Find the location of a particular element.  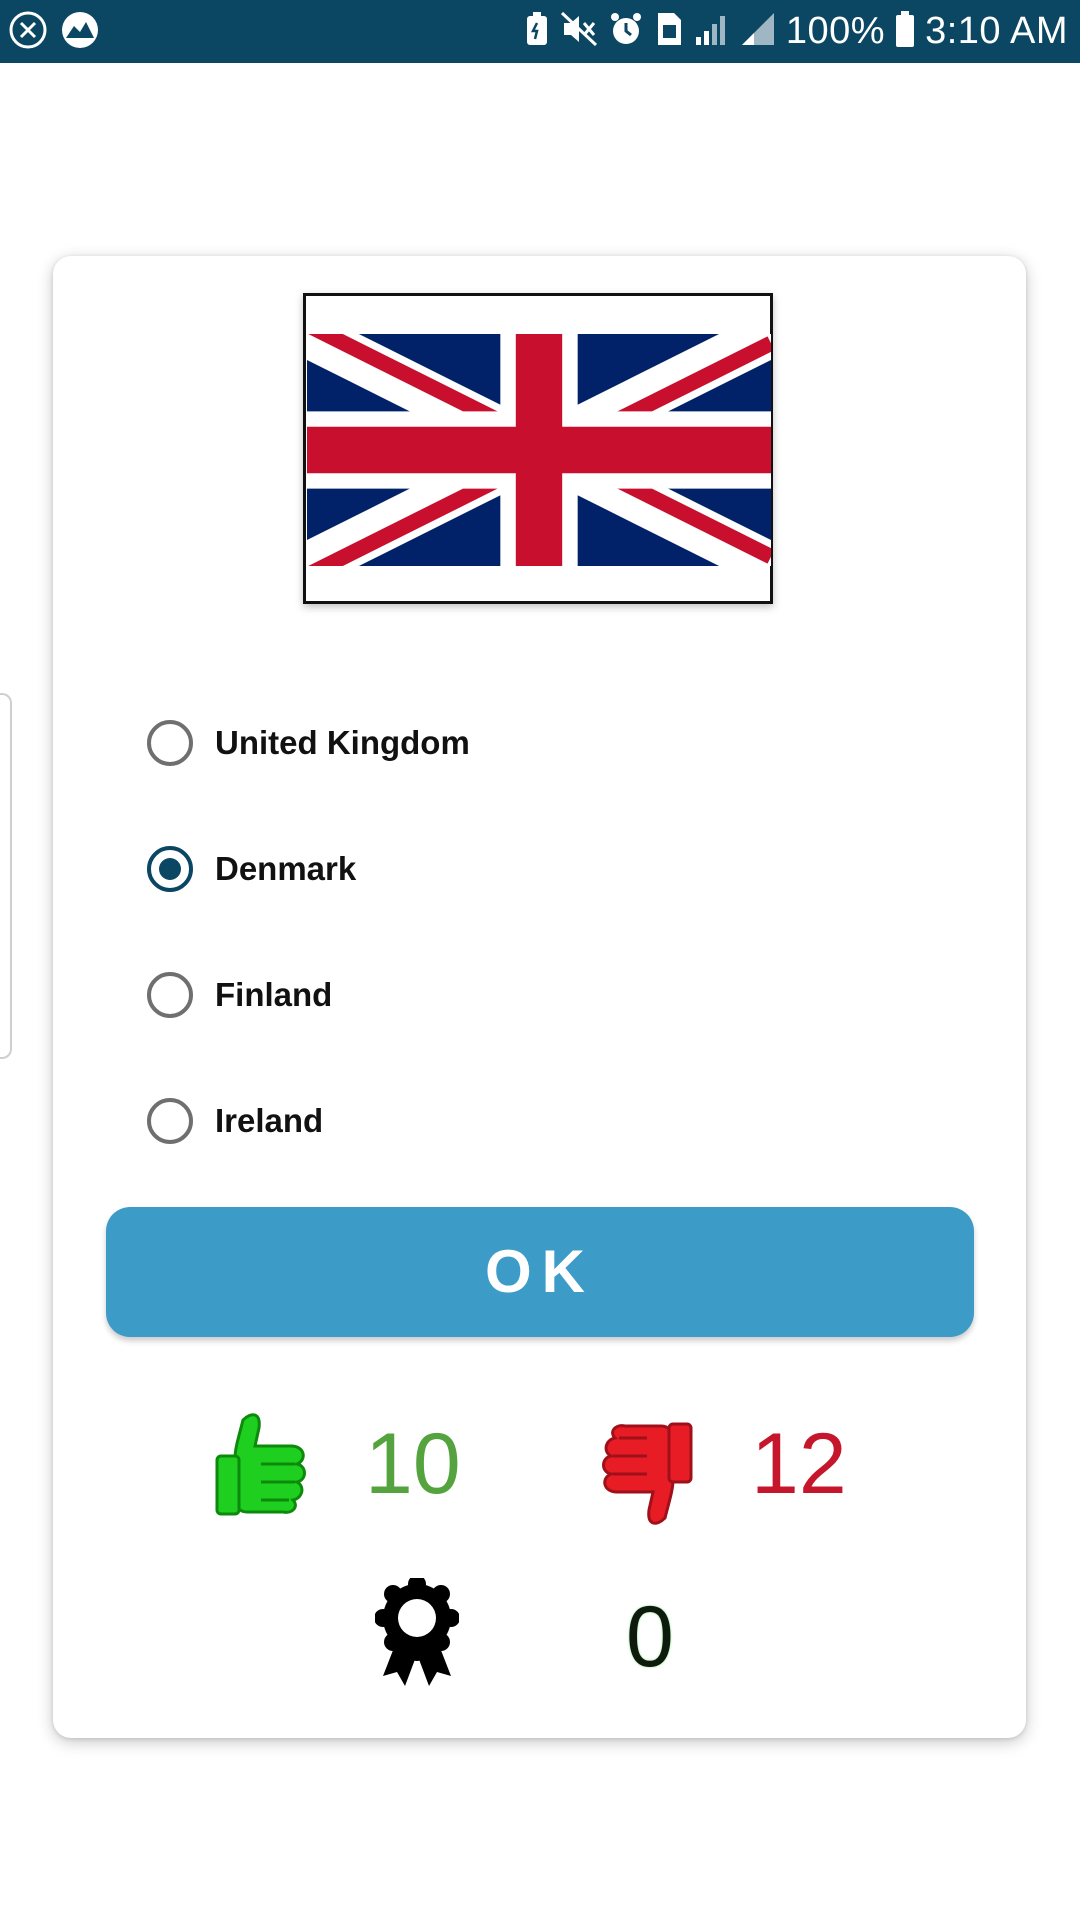

side-drawer-handle is located at coordinates (6, 876).